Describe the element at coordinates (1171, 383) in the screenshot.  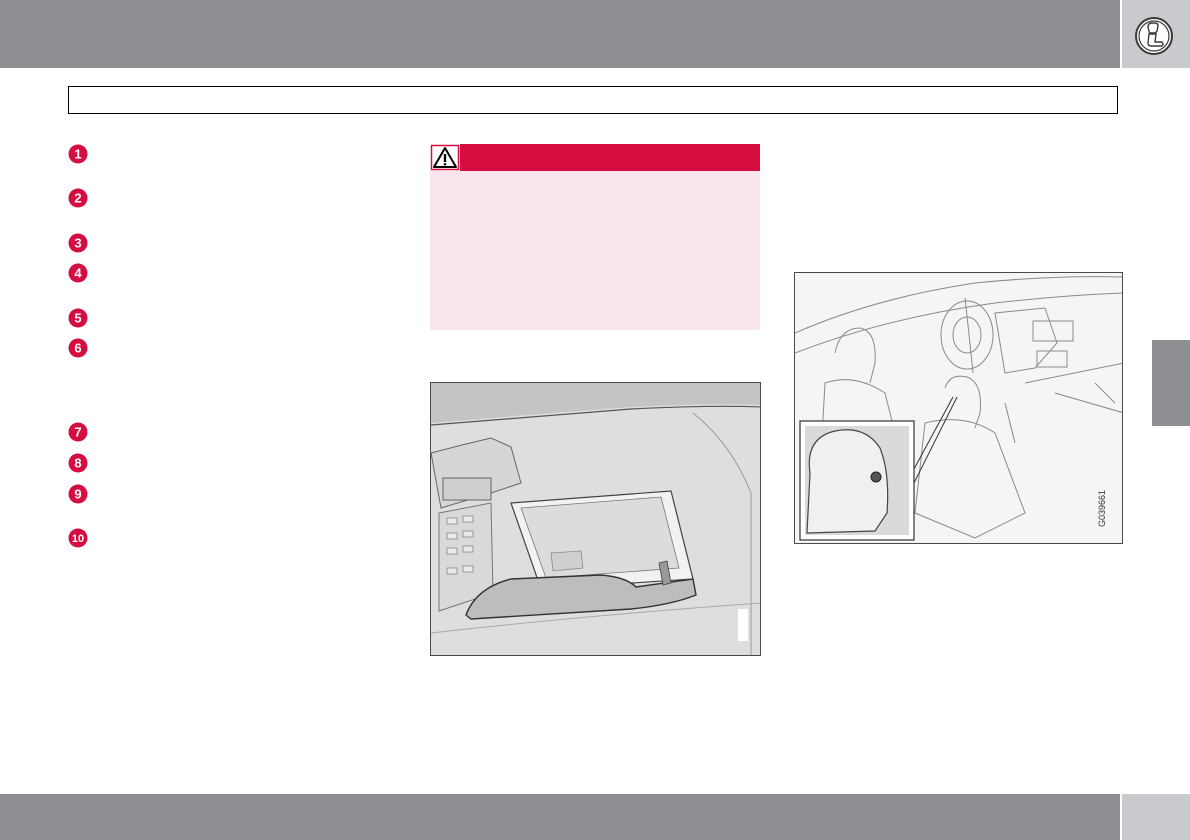
I see `side-chapter-tab` at that location.